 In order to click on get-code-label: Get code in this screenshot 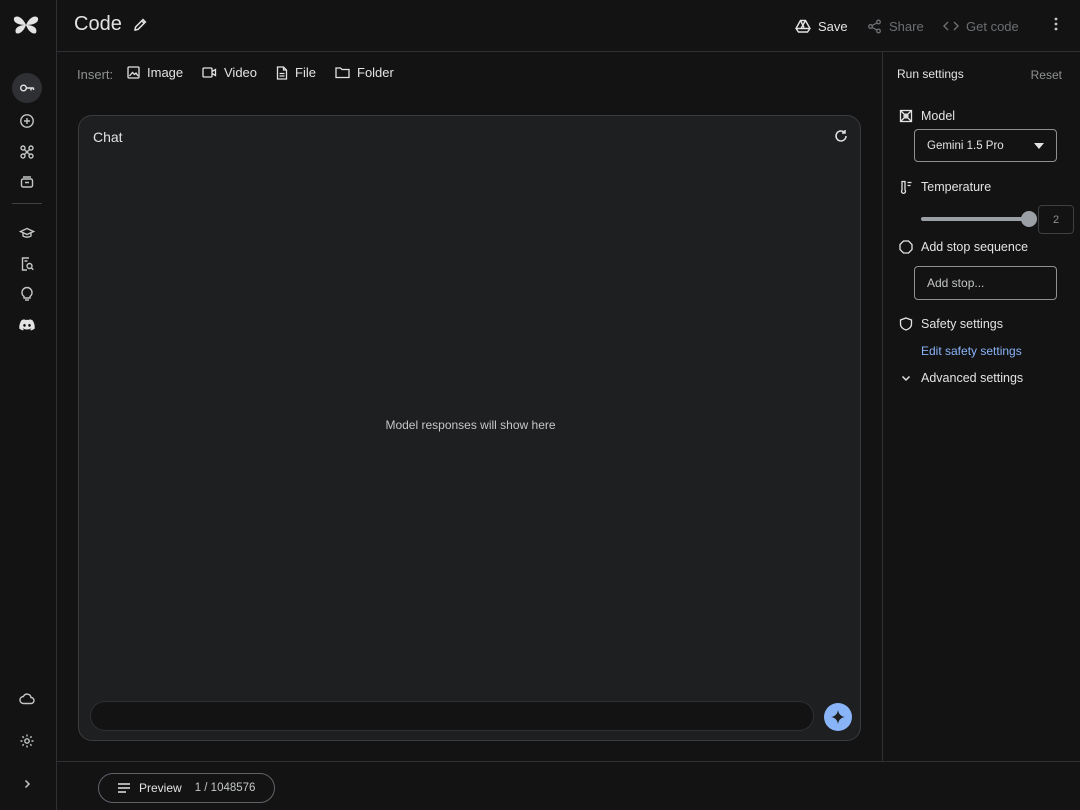, I will do `click(992, 26)`.